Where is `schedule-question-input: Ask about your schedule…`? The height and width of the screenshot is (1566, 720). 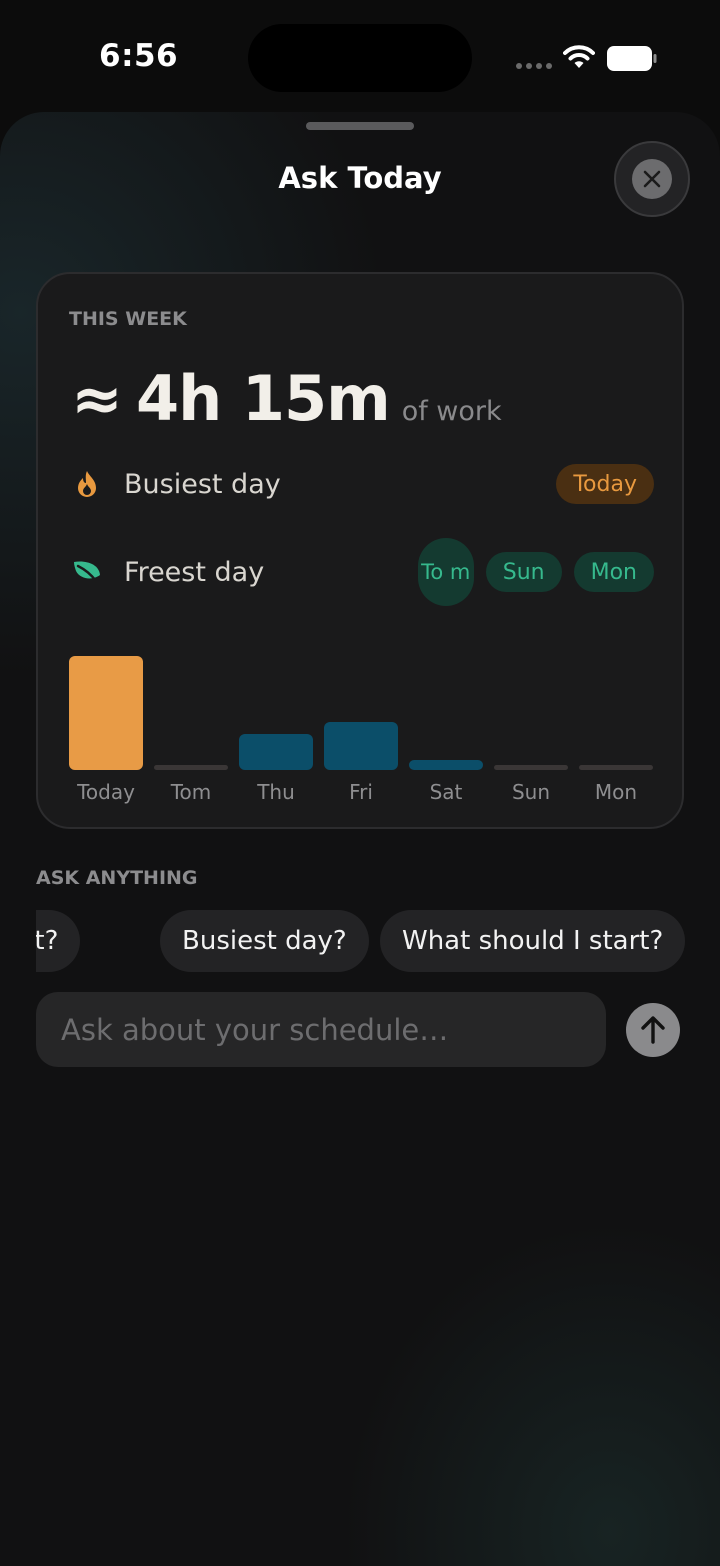 schedule-question-input: Ask about your schedule… is located at coordinates (321, 1029).